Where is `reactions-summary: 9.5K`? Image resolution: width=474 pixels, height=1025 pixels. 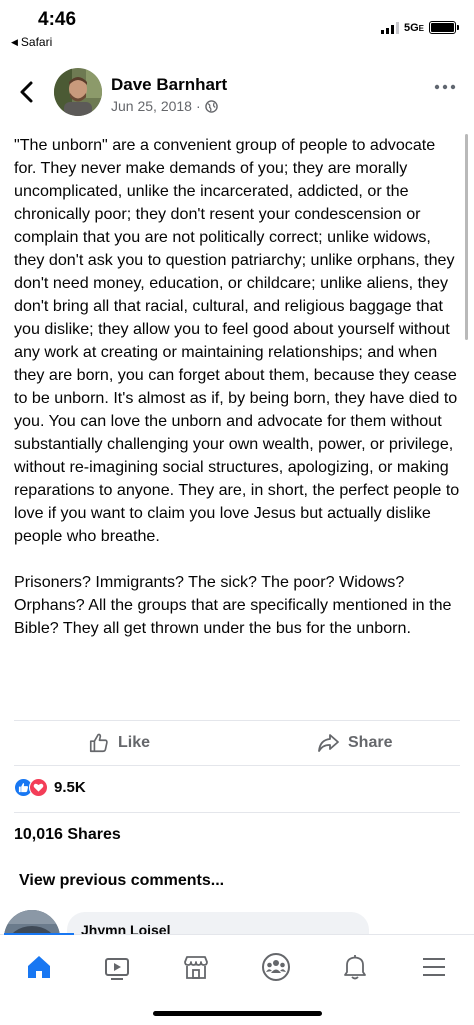
reactions-summary: 9.5K is located at coordinates (50, 787).